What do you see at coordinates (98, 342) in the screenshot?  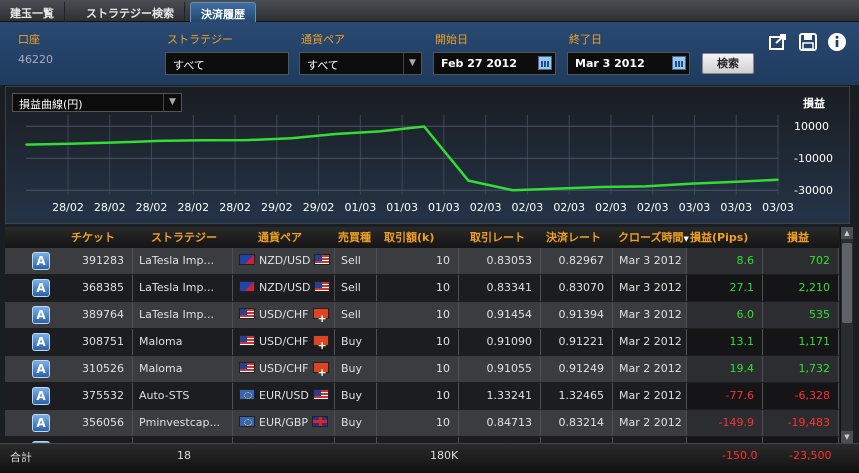 I see `cell-ticket: 308751` at bounding box center [98, 342].